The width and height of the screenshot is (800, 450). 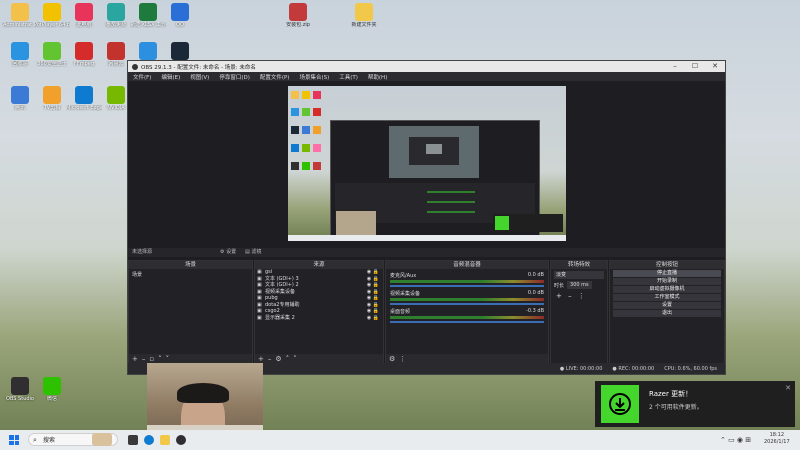 I want to click on exit-button: 退出, so click(x=667, y=313).